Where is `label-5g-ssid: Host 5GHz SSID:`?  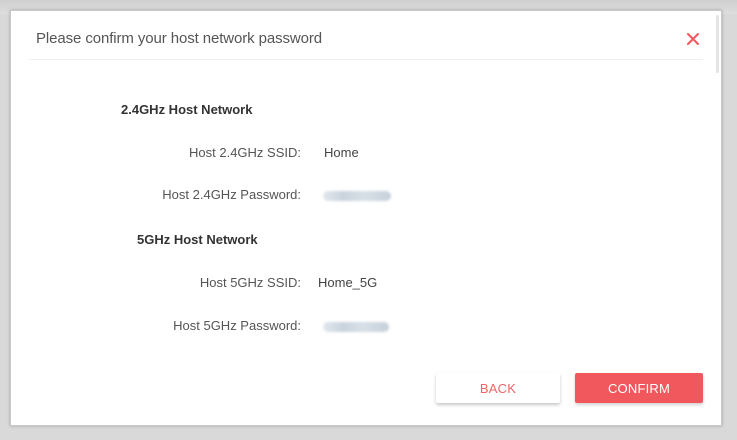 label-5g-ssid: Host 5GHz SSID: is located at coordinates (250, 282).